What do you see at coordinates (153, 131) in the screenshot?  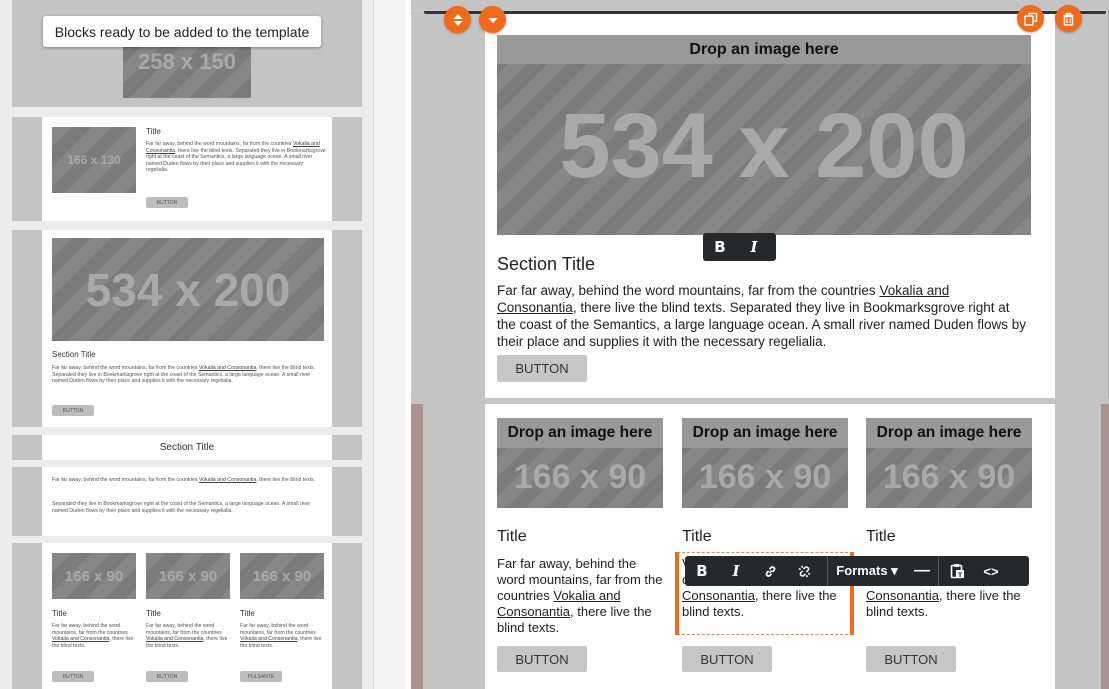 I see `block-title: Title` at bounding box center [153, 131].